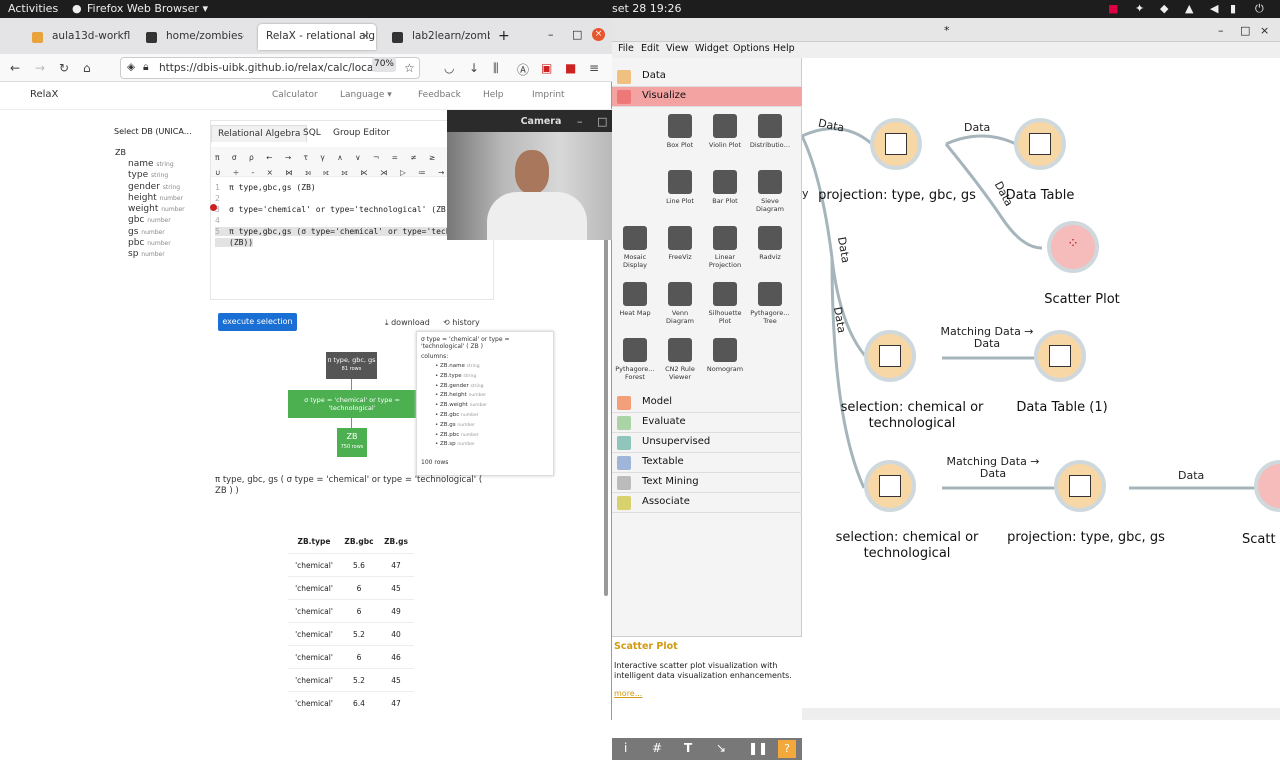 This screenshot has height=760, width=1280. What do you see at coordinates (257, 322) in the screenshot?
I see `execute-selection-button: execute selection` at bounding box center [257, 322].